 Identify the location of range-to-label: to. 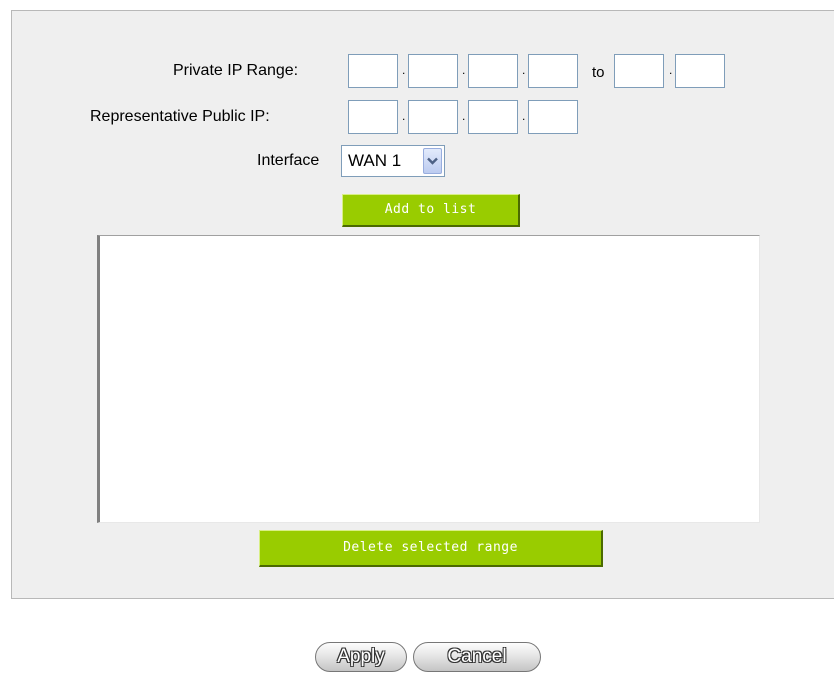
(598, 72).